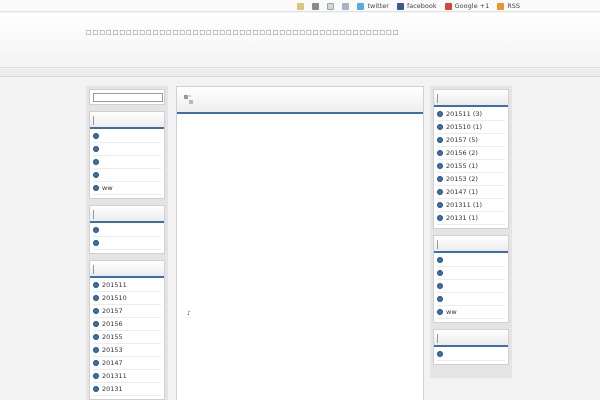 This screenshot has height=400, width=600. What do you see at coordinates (301, 6) in the screenshot?
I see `top-link-pen` at bounding box center [301, 6].